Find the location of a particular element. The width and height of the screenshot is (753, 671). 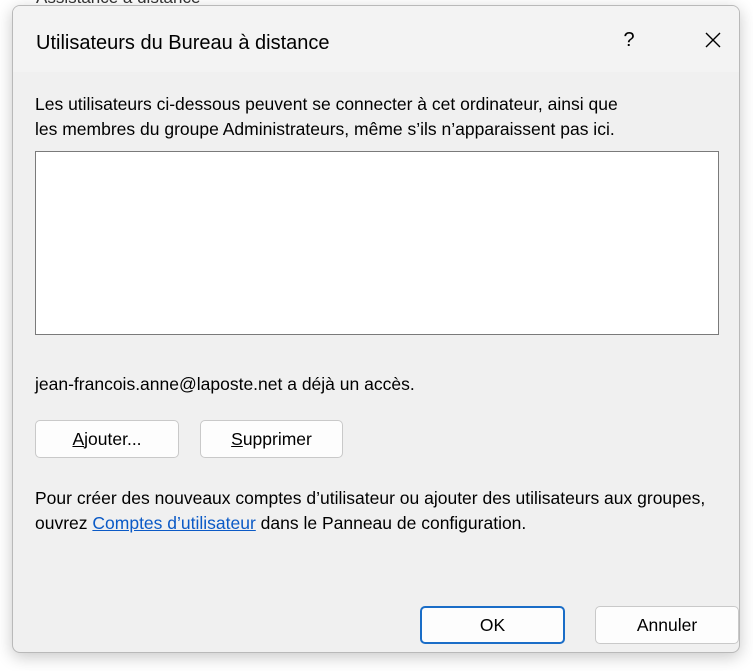

info-text-after: dans le Panneau de configuration. is located at coordinates (391, 523).